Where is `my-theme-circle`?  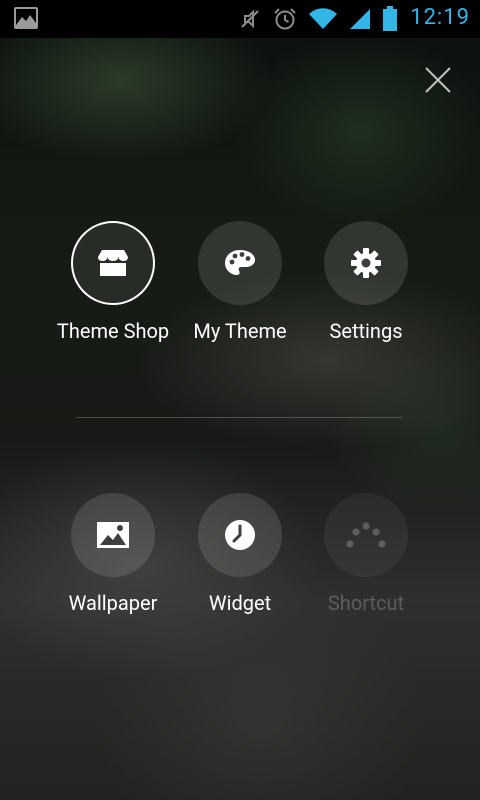 my-theme-circle is located at coordinates (240, 263).